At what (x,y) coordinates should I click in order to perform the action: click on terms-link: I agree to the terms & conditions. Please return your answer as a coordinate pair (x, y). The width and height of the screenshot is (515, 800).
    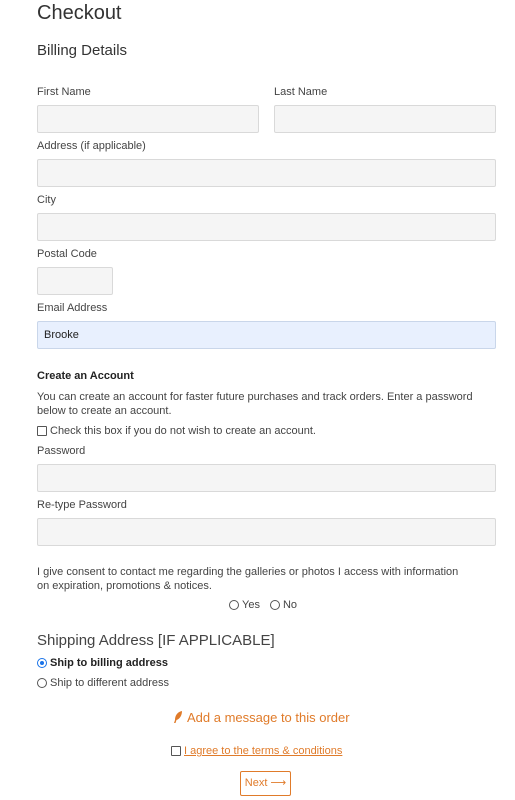
    Looking at the image, I should click on (263, 751).